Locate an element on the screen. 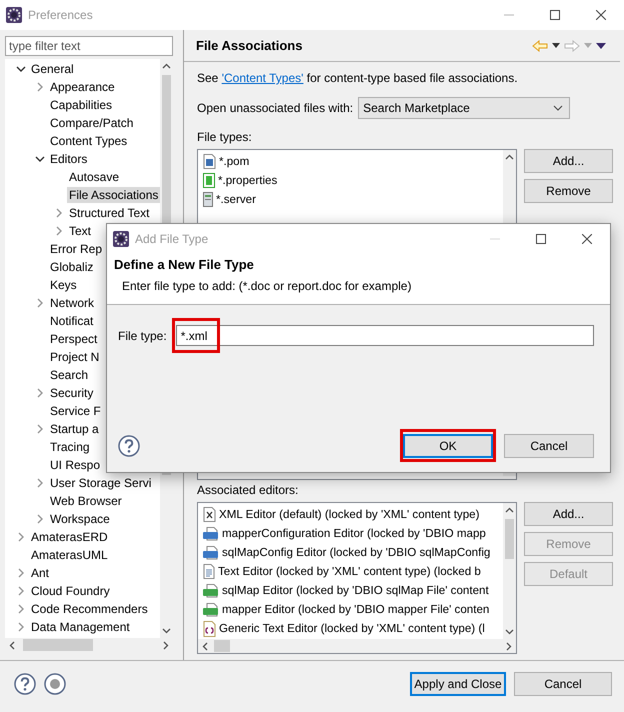 The width and height of the screenshot is (624, 712). dialog-heading: Define a New File Type is located at coordinates (184, 265).